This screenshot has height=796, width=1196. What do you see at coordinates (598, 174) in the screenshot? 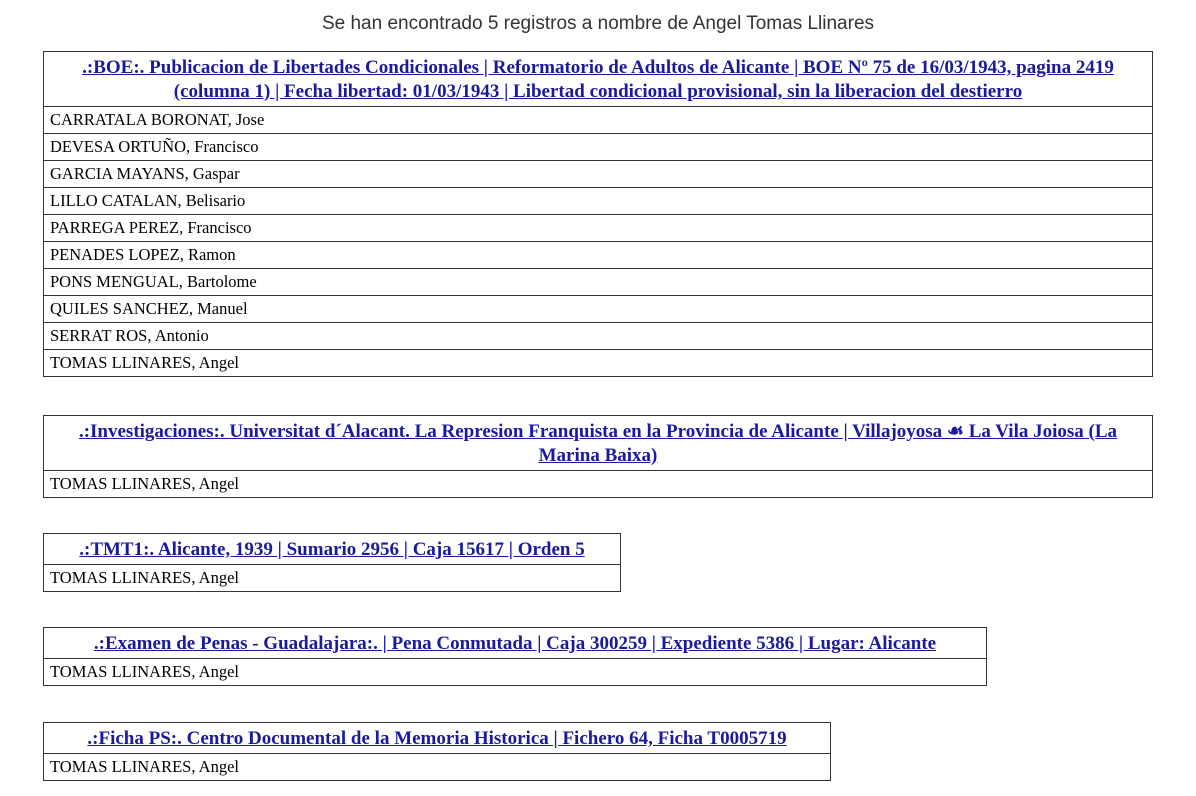
I see `table-row: GARCIA MAYANS, Gaspar` at bounding box center [598, 174].